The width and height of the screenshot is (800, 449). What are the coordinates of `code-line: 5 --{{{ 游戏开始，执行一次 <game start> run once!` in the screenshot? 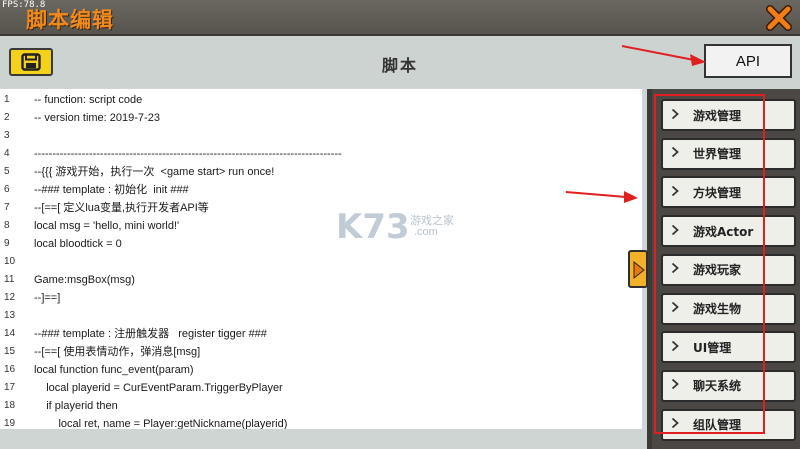 It's located at (321, 172).